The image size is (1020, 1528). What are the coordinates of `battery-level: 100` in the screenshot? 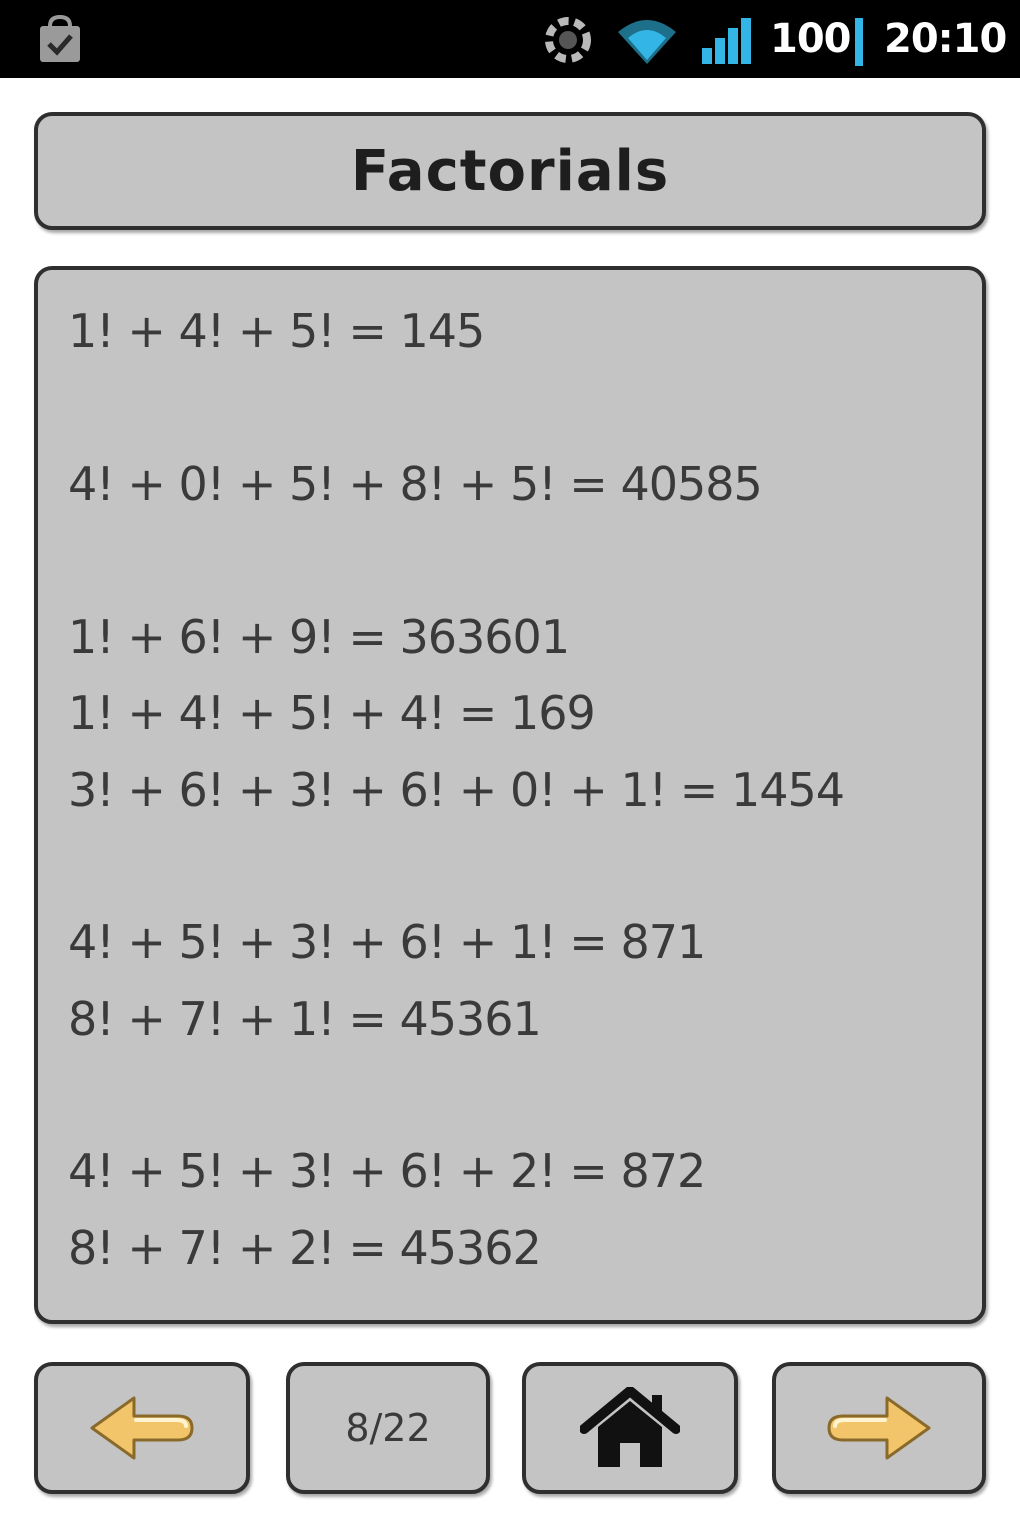 It's located at (810, 39).